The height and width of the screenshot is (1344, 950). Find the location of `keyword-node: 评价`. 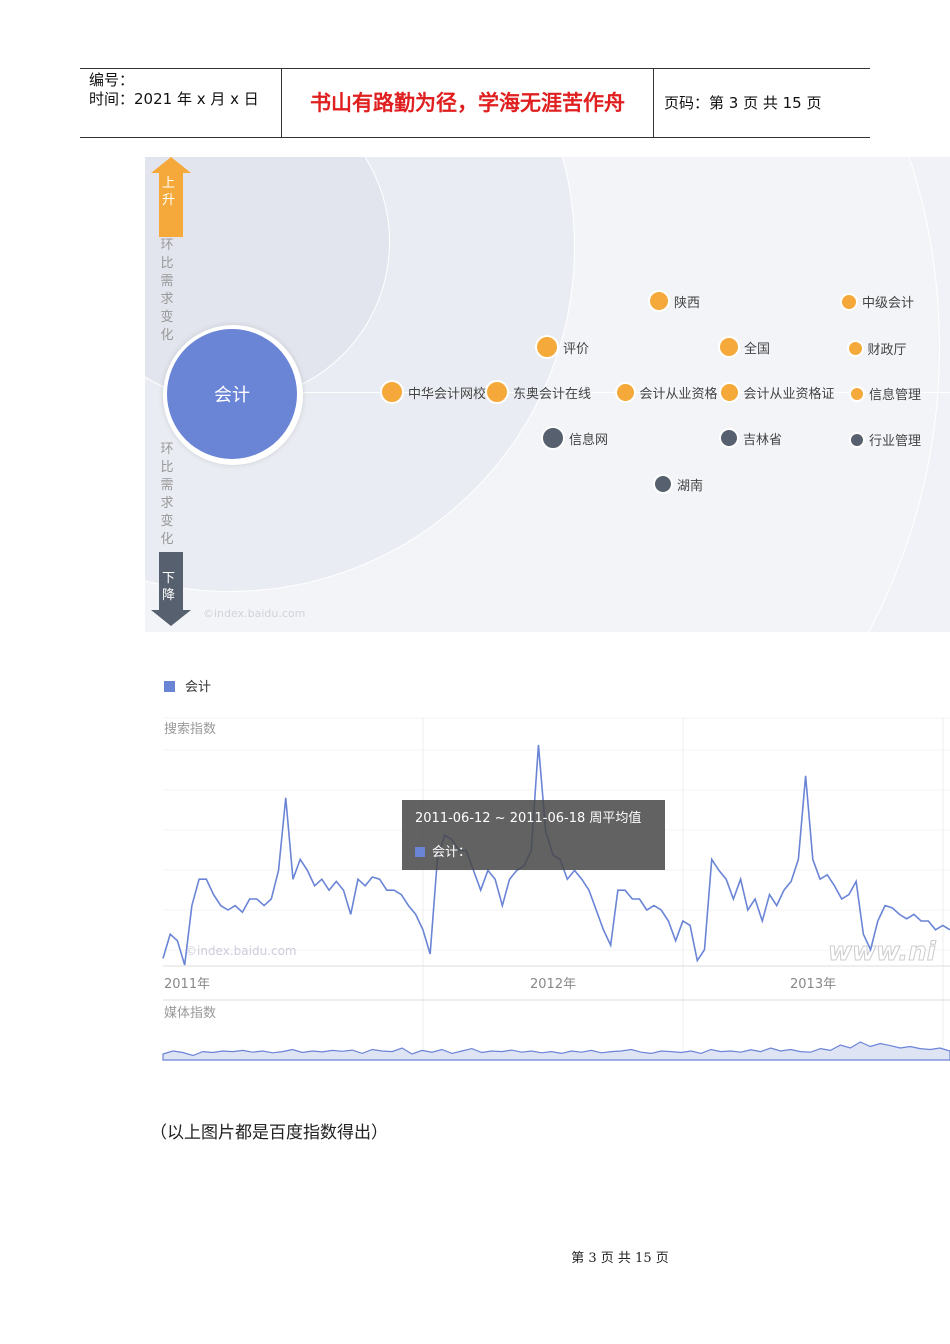

keyword-node: 评价 is located at coordinates (562, 347).